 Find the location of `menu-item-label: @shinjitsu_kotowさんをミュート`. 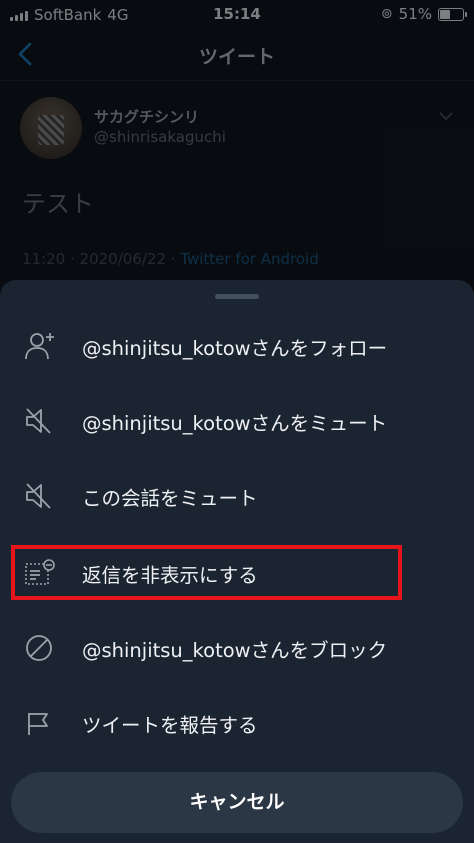

menu-item-label: @shinjitsu_kotowさんをミュート is located at coordinates (235, 423).